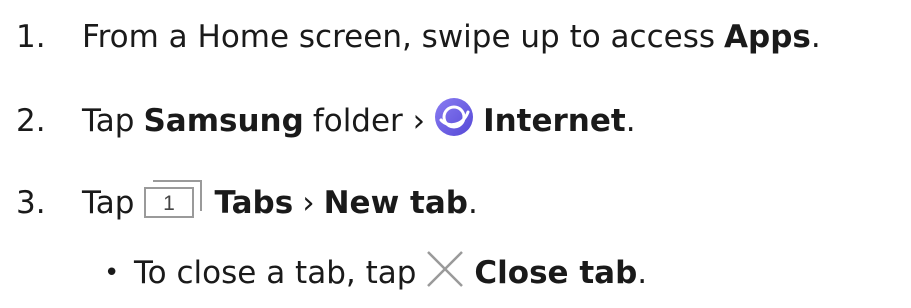 The width and height of the screenshot is (911, 308). Describe the element at coordinates (395, 203) in the screenshot. I see `new-tab-label: New tab` at that location.